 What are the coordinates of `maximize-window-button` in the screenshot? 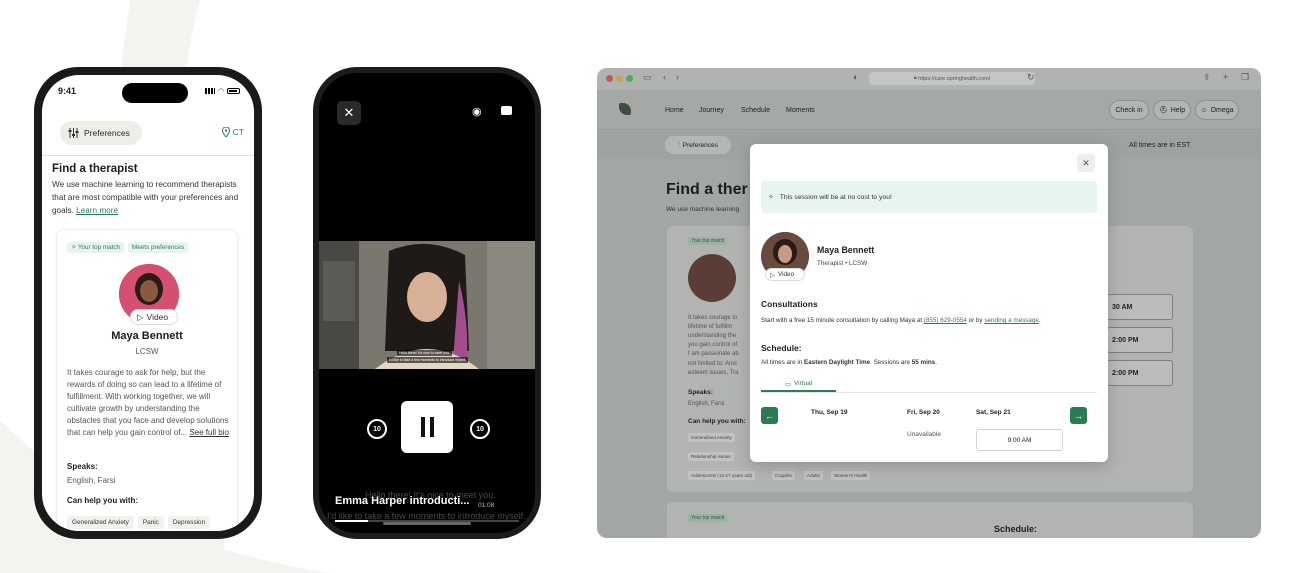 It's located at (629, 78).